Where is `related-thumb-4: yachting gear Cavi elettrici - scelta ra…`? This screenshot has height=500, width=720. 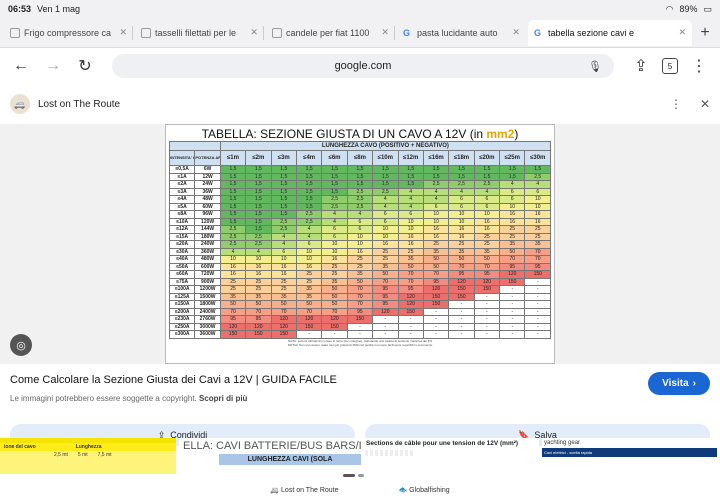 related-thumb-4: yachting gear Cavi elettrici - scelta ra… is located at coordinates (629, 456).